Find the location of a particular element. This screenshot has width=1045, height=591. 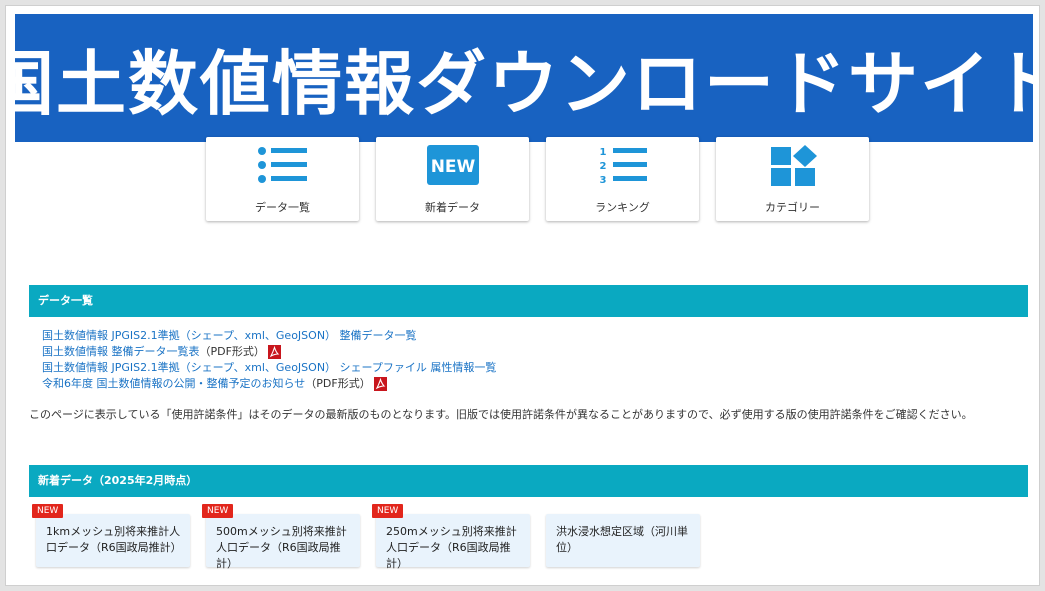

new-data-card-title: 250mメッシュ別将来推計人口データ（R6国政局推計） is located at coordinates (451, 547).